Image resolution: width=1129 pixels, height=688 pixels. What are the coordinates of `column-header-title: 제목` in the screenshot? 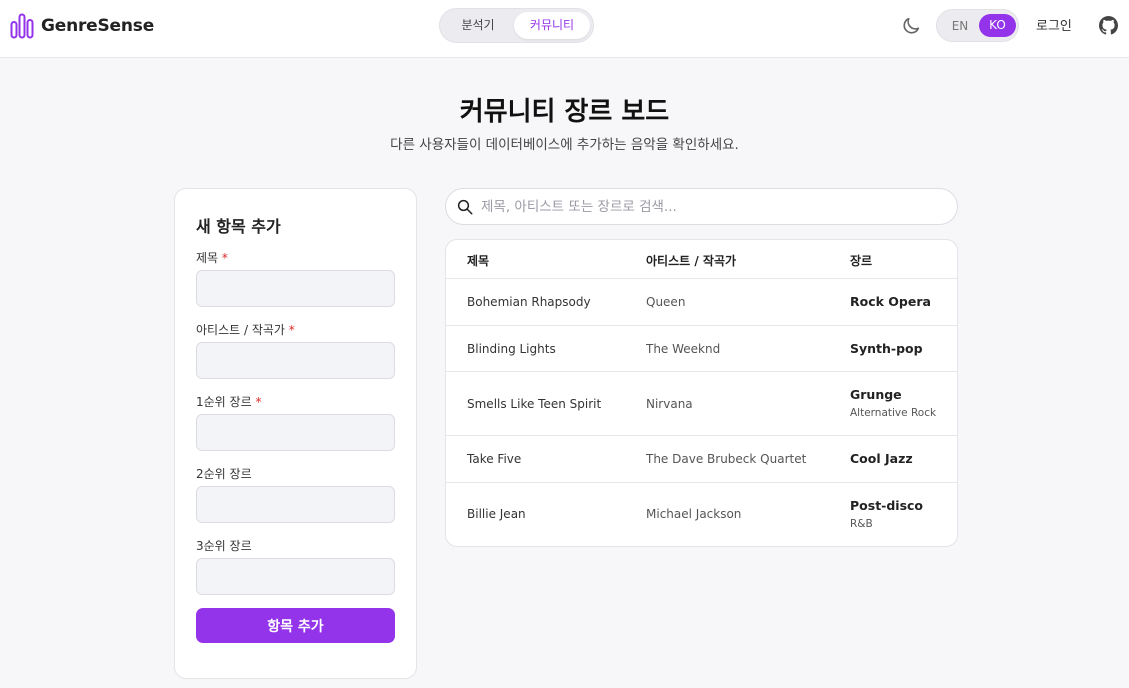 It's located at (478, 260).